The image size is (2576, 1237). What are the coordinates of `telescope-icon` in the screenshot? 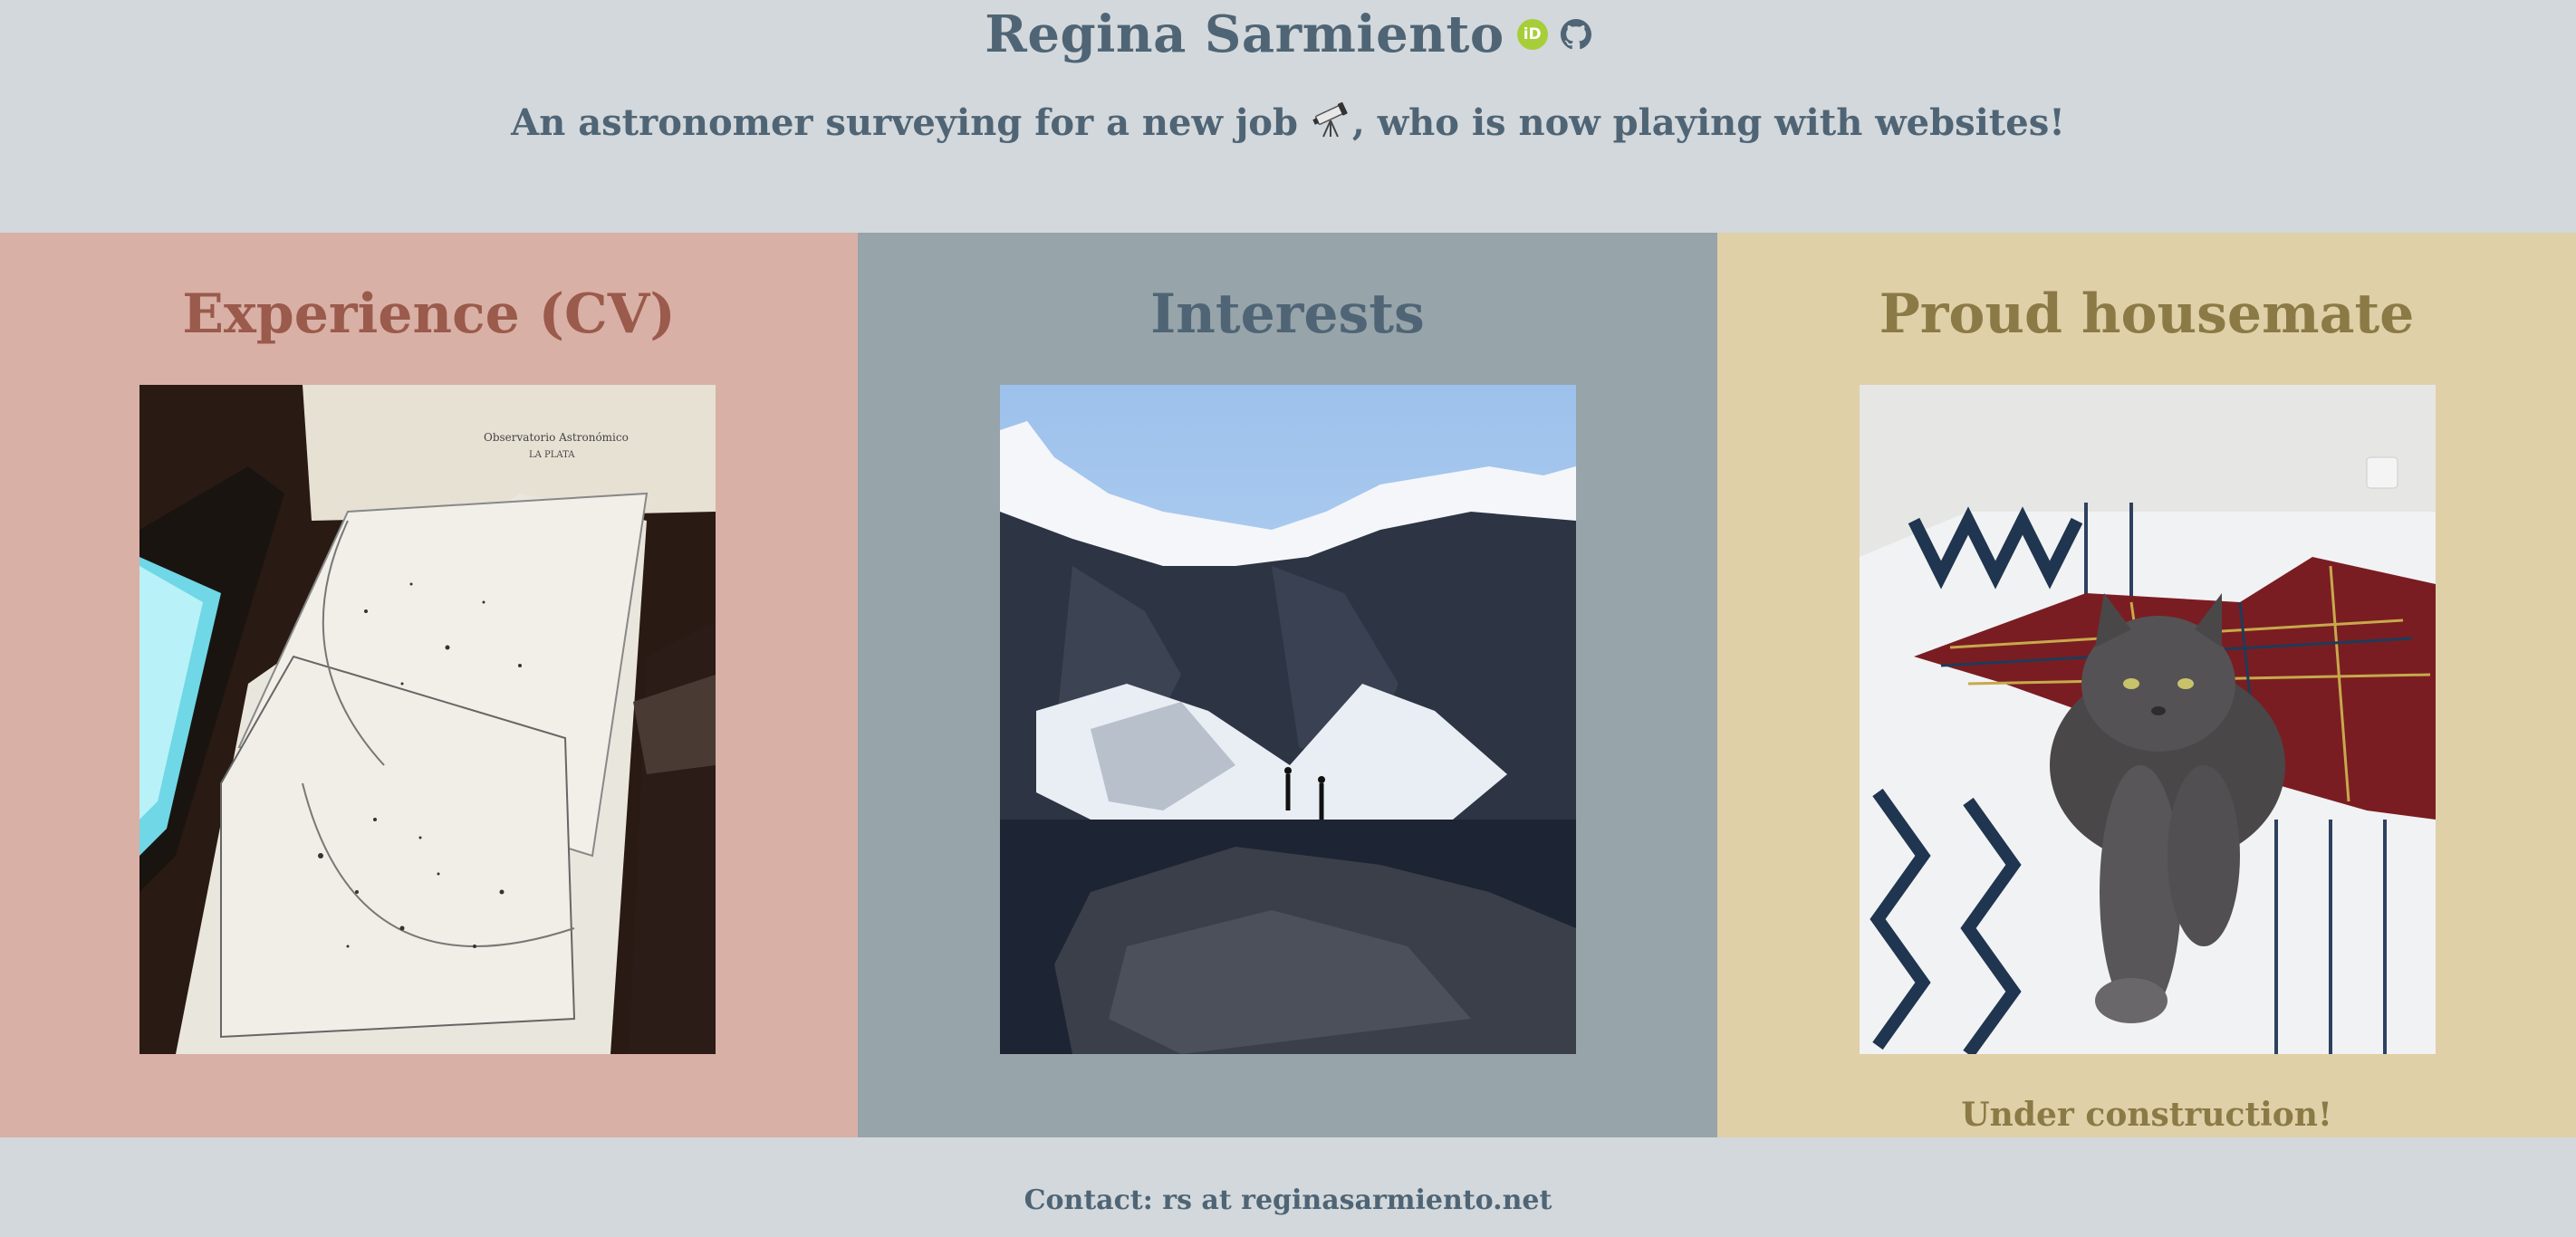 It's located at (1330, 120).